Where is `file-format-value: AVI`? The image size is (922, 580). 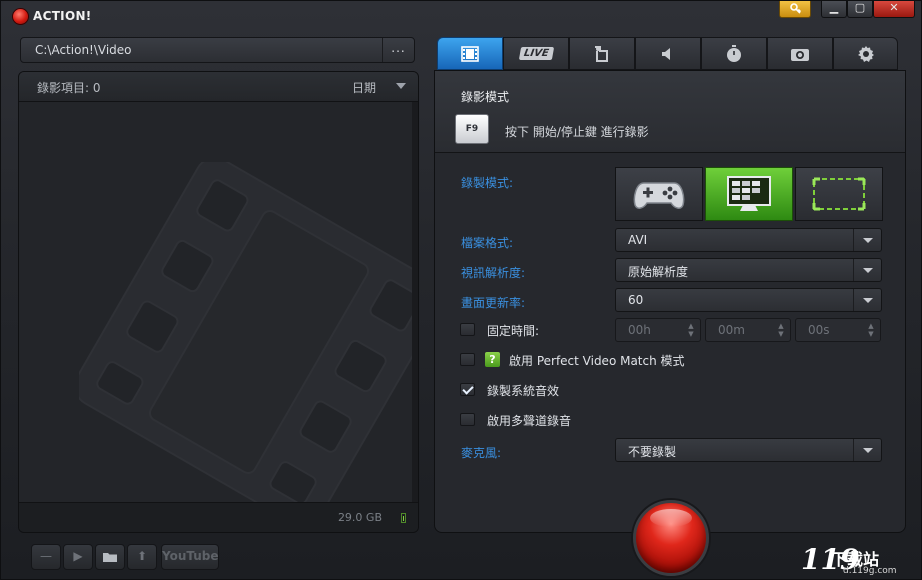 file-format-value: AVI is located at coordinates (638, 240).